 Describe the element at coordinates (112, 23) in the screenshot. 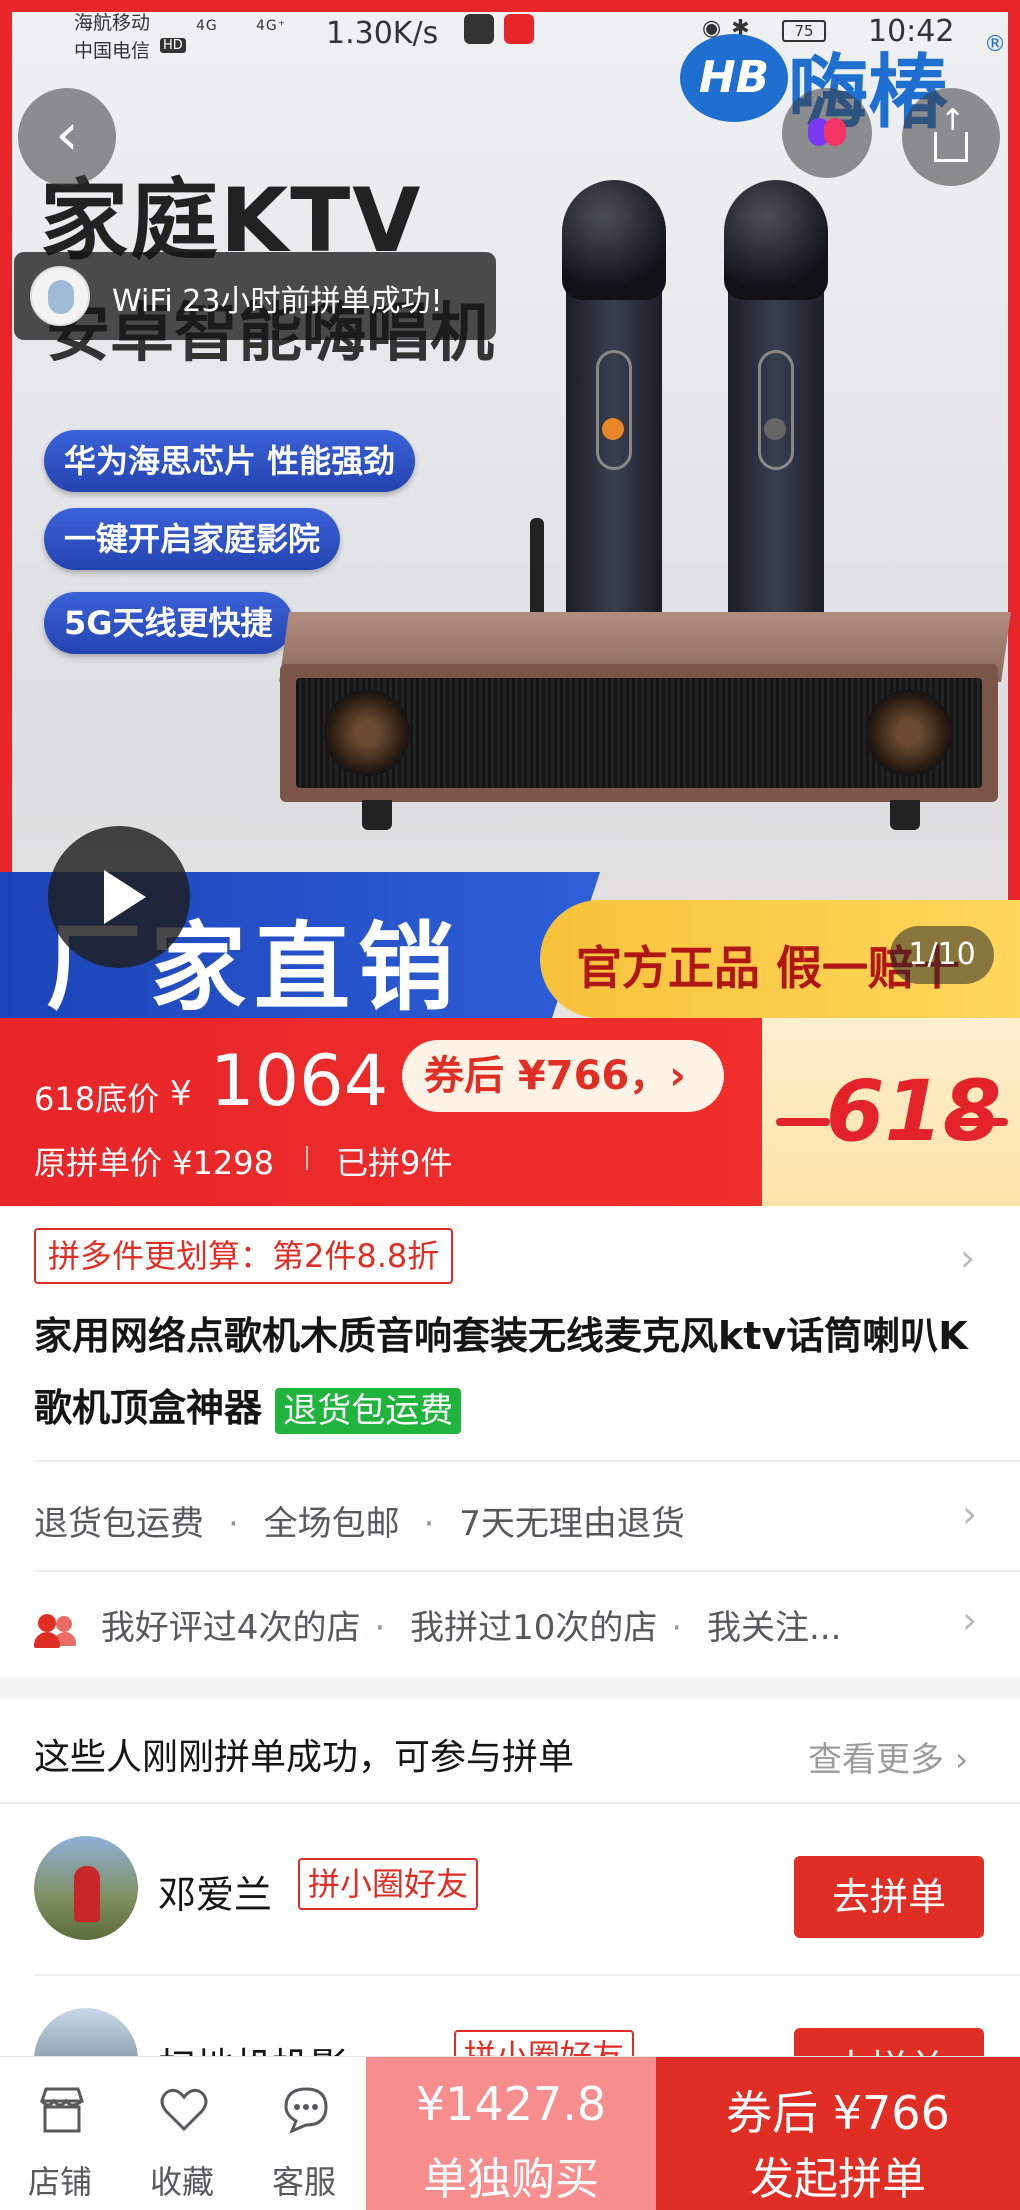

I see `carrier-label-1: 海航移动` at that location.